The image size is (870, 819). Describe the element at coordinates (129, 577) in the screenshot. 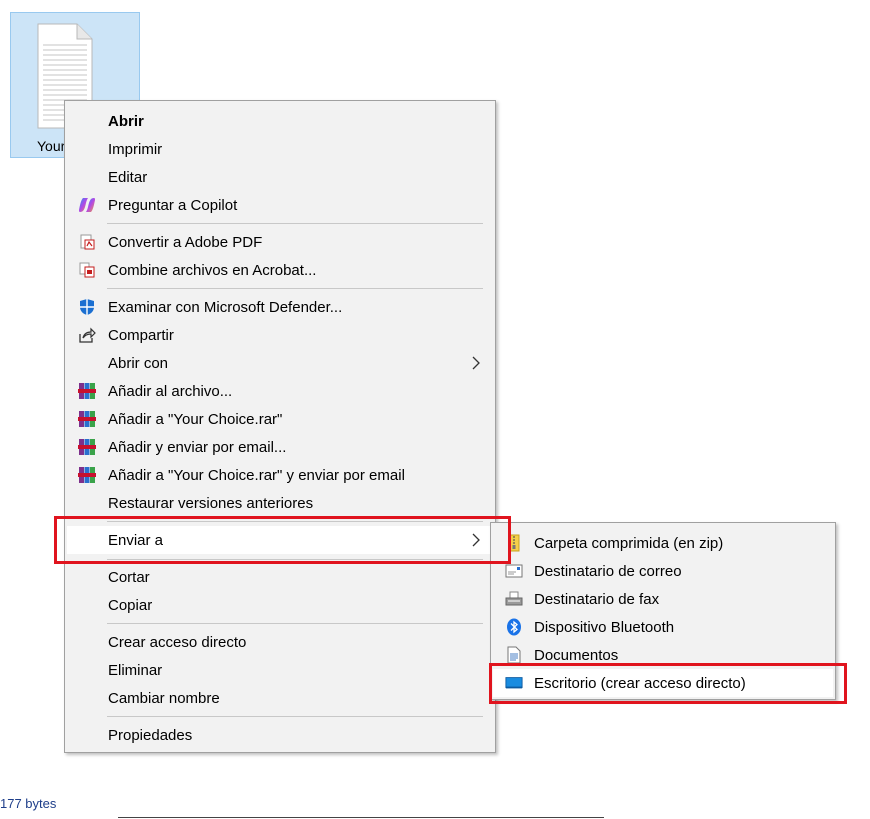

I see `menu-item-label: Cortar` at that location.